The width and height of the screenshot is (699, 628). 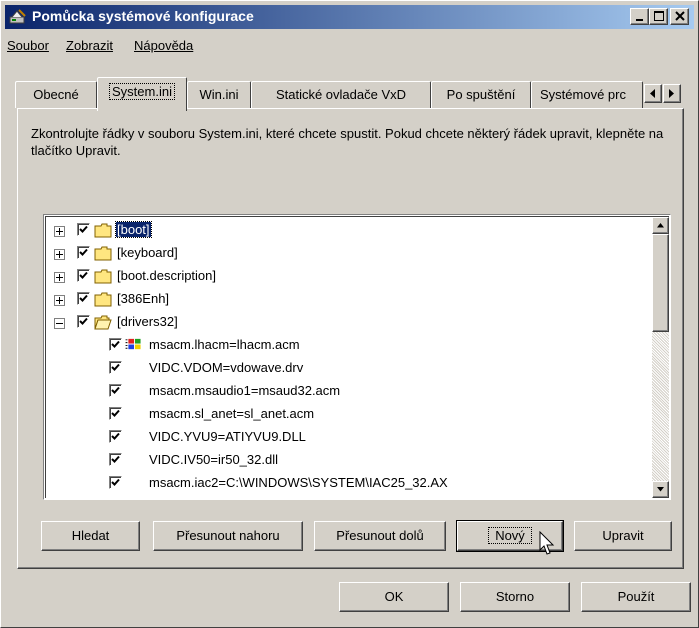 What do you see at coordinates (344, 347) in the screenshot?
I see `tree-entry: msacm.lhacm=lhacm.acm` at bounding box center [344, 347].